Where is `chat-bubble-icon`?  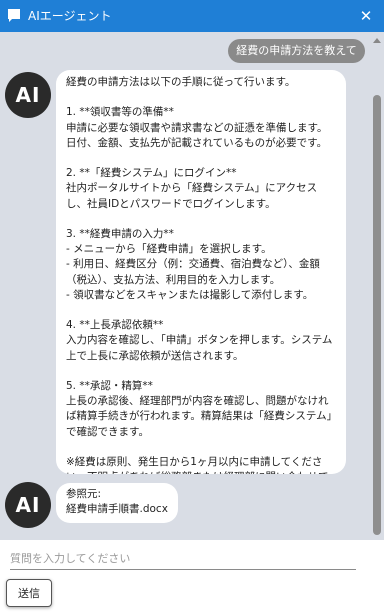
chat-bubble-icon is located at coordinates (14, 15).